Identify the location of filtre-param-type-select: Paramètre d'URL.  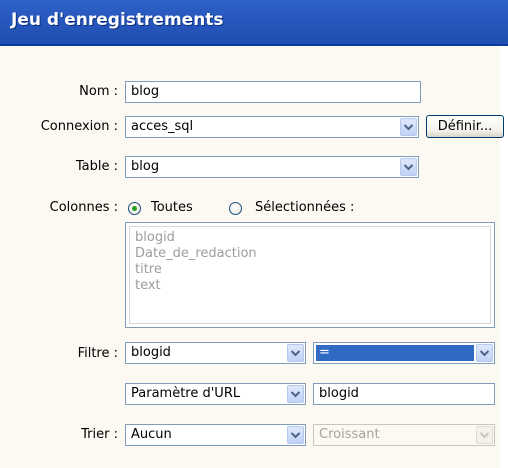
(215, 394).